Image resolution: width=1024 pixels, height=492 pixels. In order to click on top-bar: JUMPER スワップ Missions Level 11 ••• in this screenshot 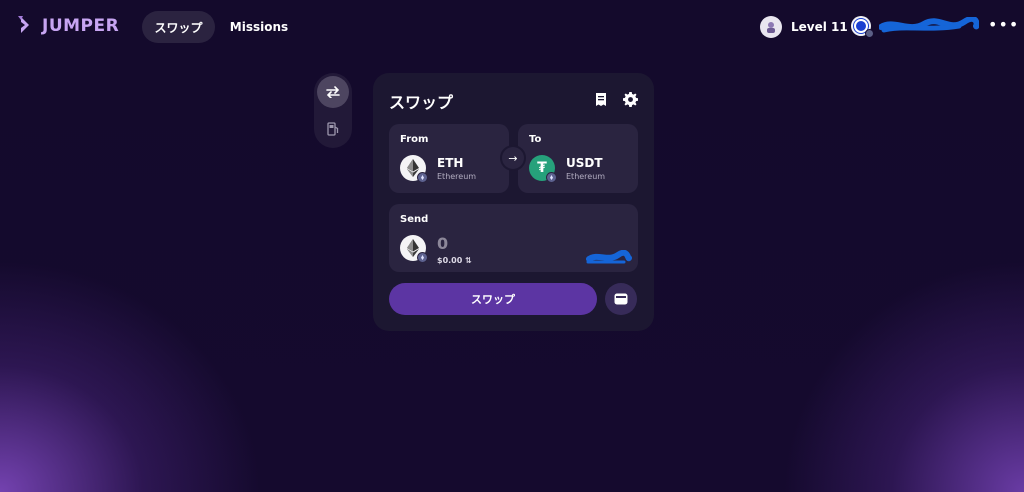, I will do `click(512, 27)`.